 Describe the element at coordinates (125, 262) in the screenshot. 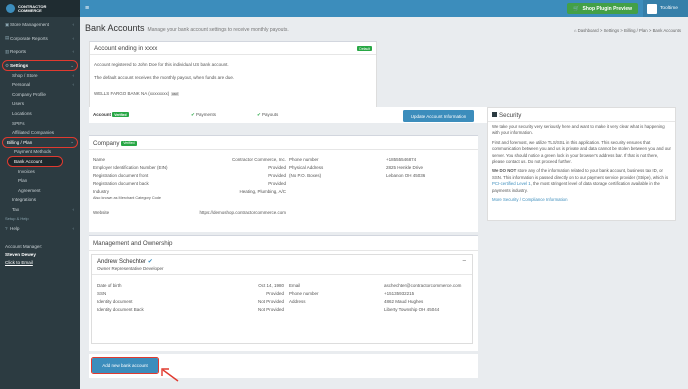

I see `person-name: Andrew Schechter ✔` at that location.